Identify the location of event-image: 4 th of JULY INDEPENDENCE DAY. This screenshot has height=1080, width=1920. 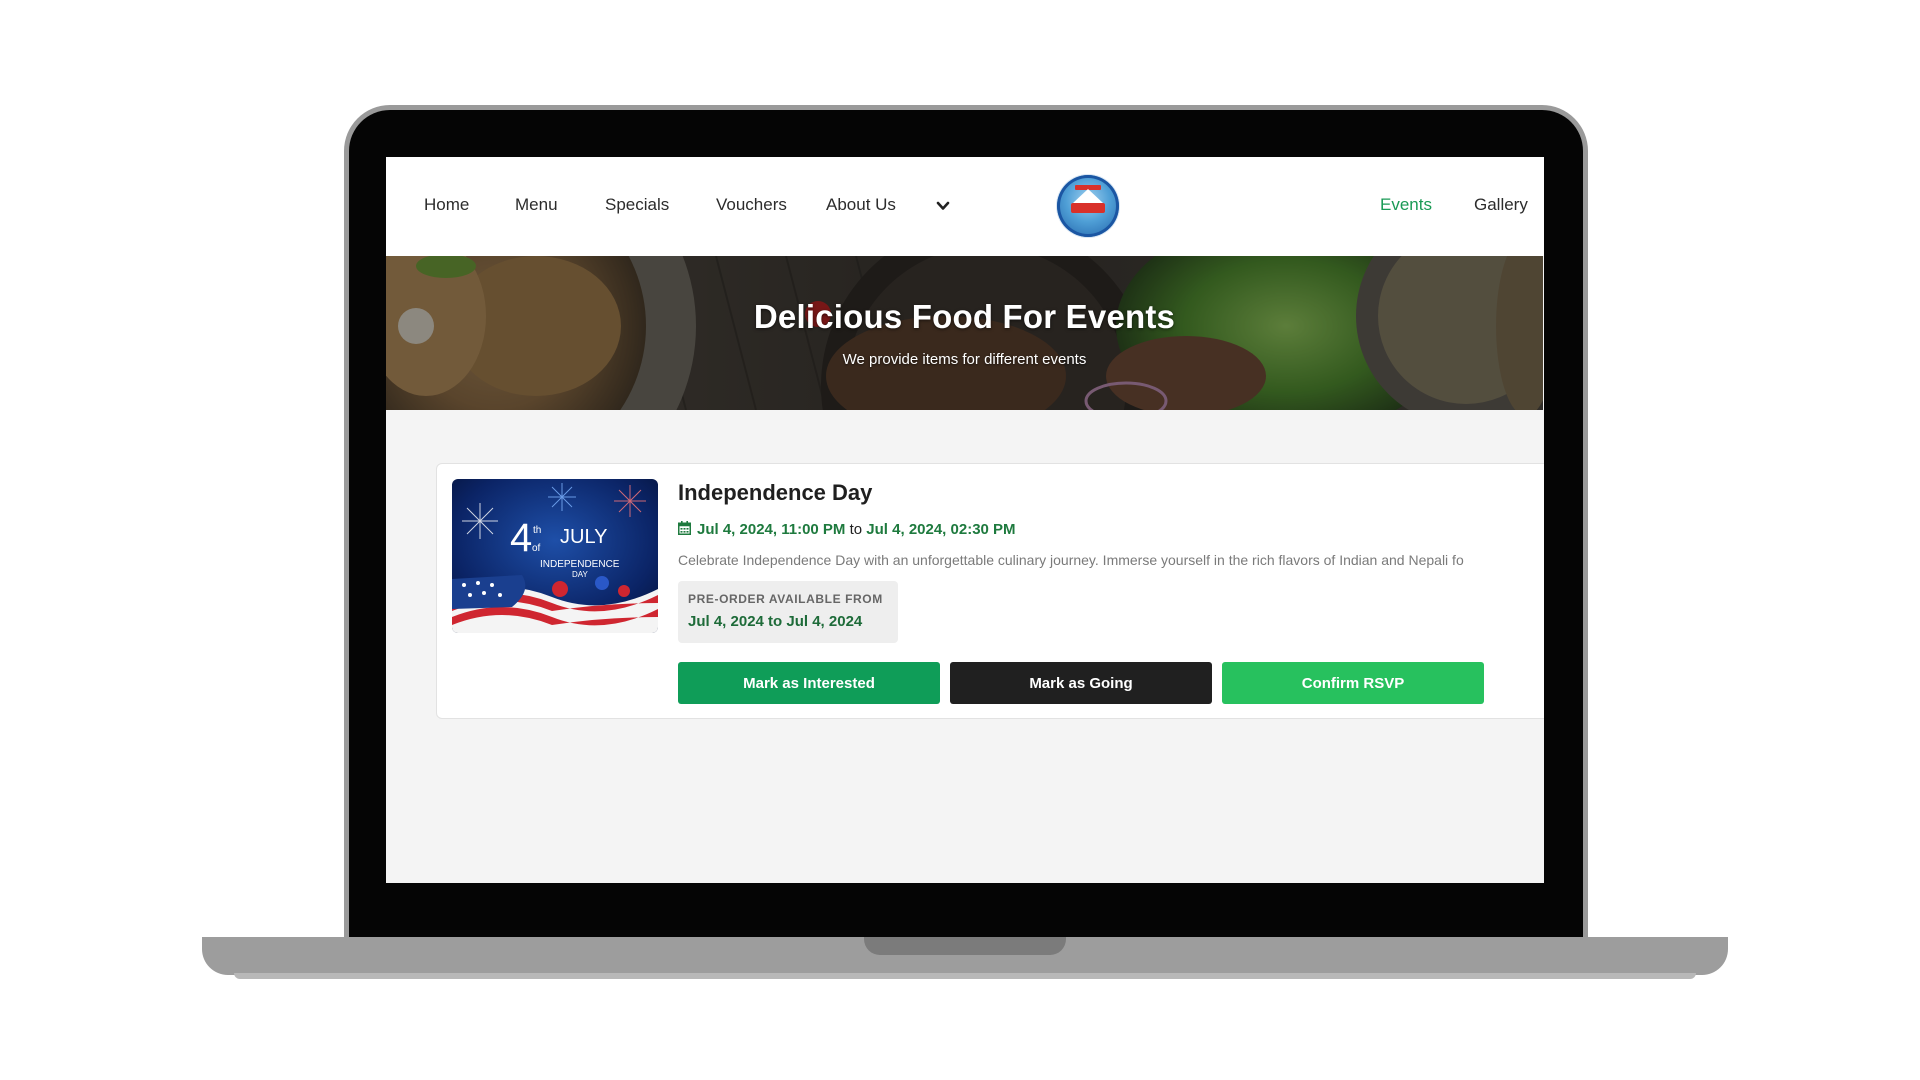
(555, 556).